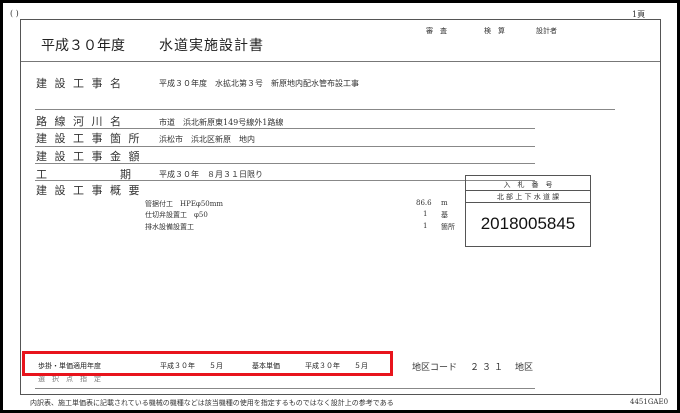  What do you see at coordinates (79, 121) in the screenshot?
I see `road-river-label: 路 線 河 川 名` at bounding box center [79, 121].